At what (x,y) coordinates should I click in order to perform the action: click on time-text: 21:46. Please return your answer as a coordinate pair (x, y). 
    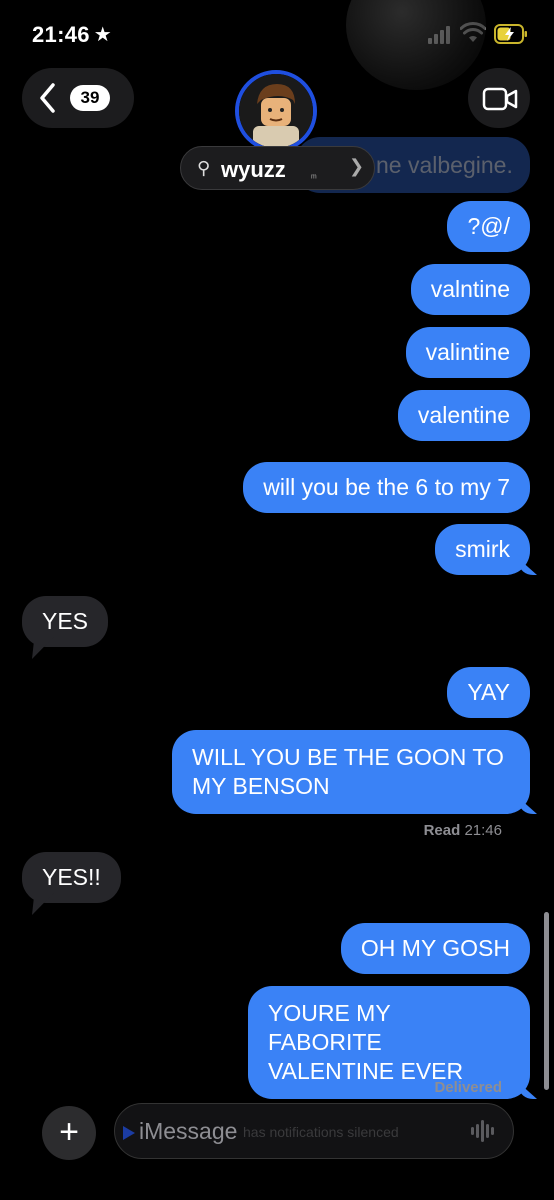
    Looking at the image, I should click on (61, 34).